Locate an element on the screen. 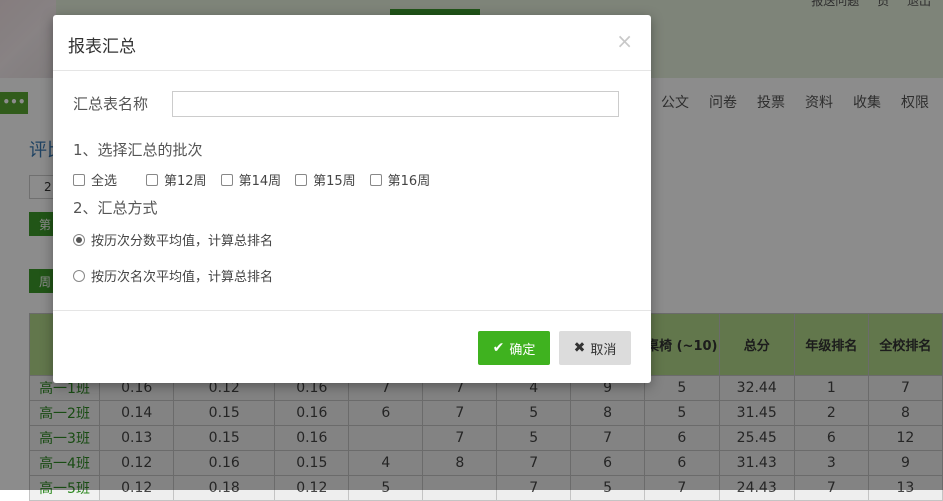 The height and width of the screenshot is (501, 943). checkbox-label: 第15周 is located at coordinates (334, 181).